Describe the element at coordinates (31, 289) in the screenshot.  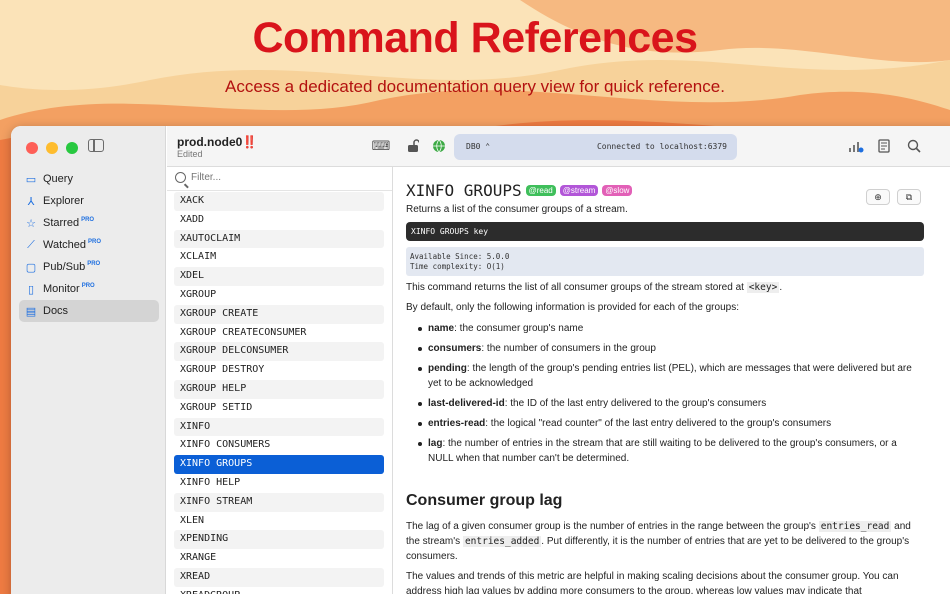
I see `monitor-icon: ▯` at that location.